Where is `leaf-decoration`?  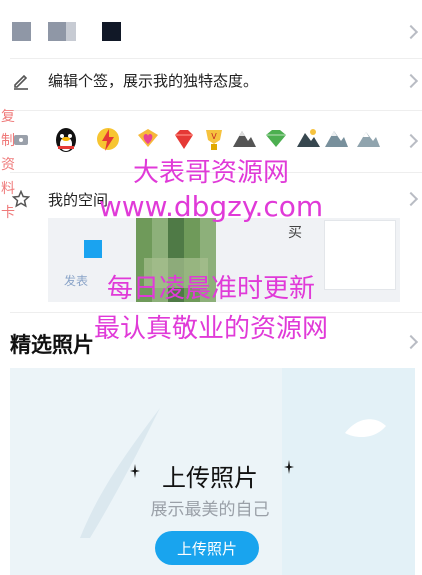 leaf-decoration is located at coordinates (365, 428).